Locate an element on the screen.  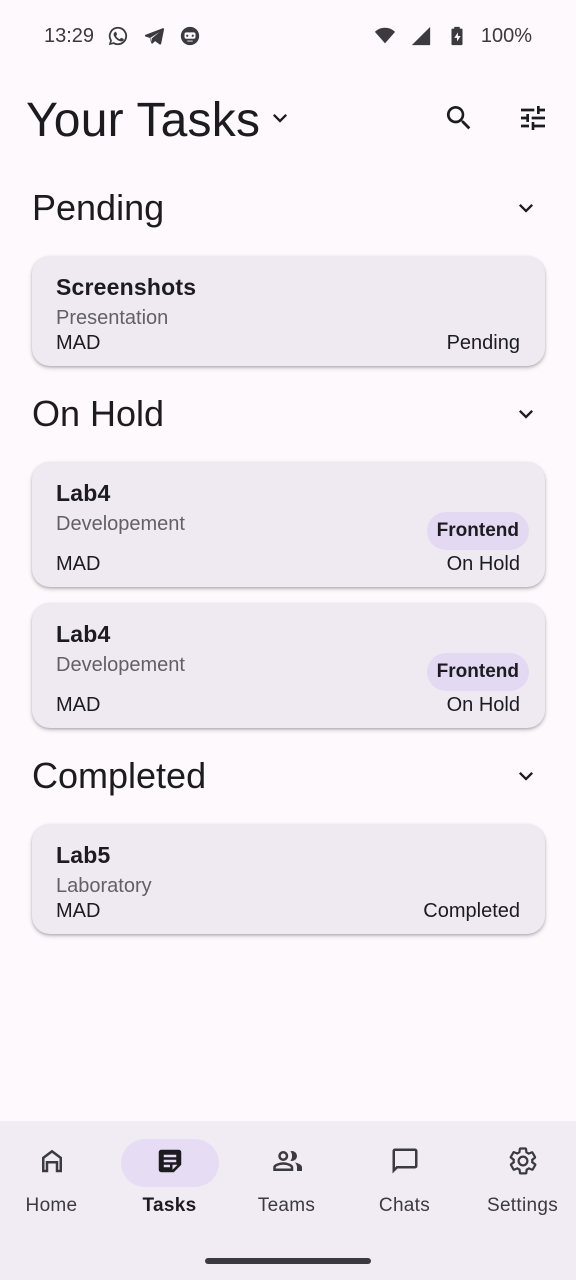
task-status: Completed is located at coordinates (471, 911).